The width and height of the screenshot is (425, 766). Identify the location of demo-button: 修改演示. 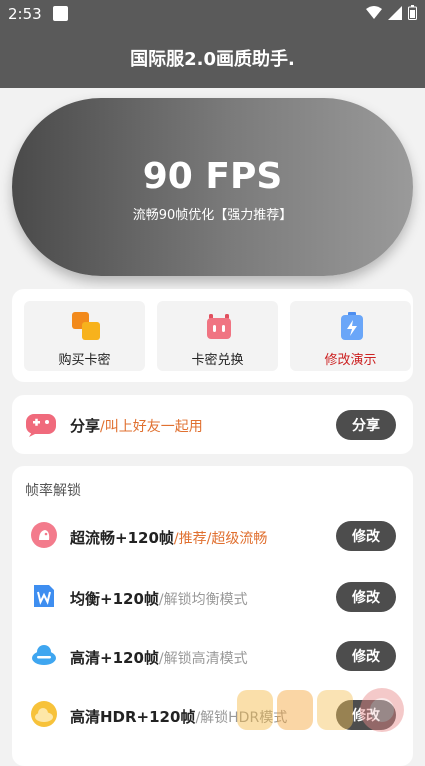
(350, 336).